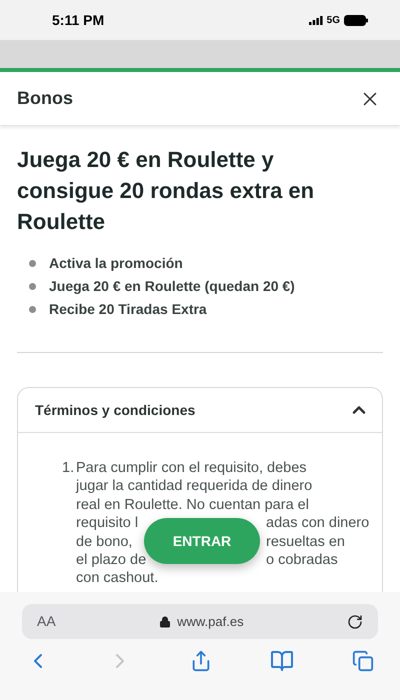  What do you see at coordinates (356, 20) in the screenshot?
I see `battery-icon` at bounding box center [356, 20].